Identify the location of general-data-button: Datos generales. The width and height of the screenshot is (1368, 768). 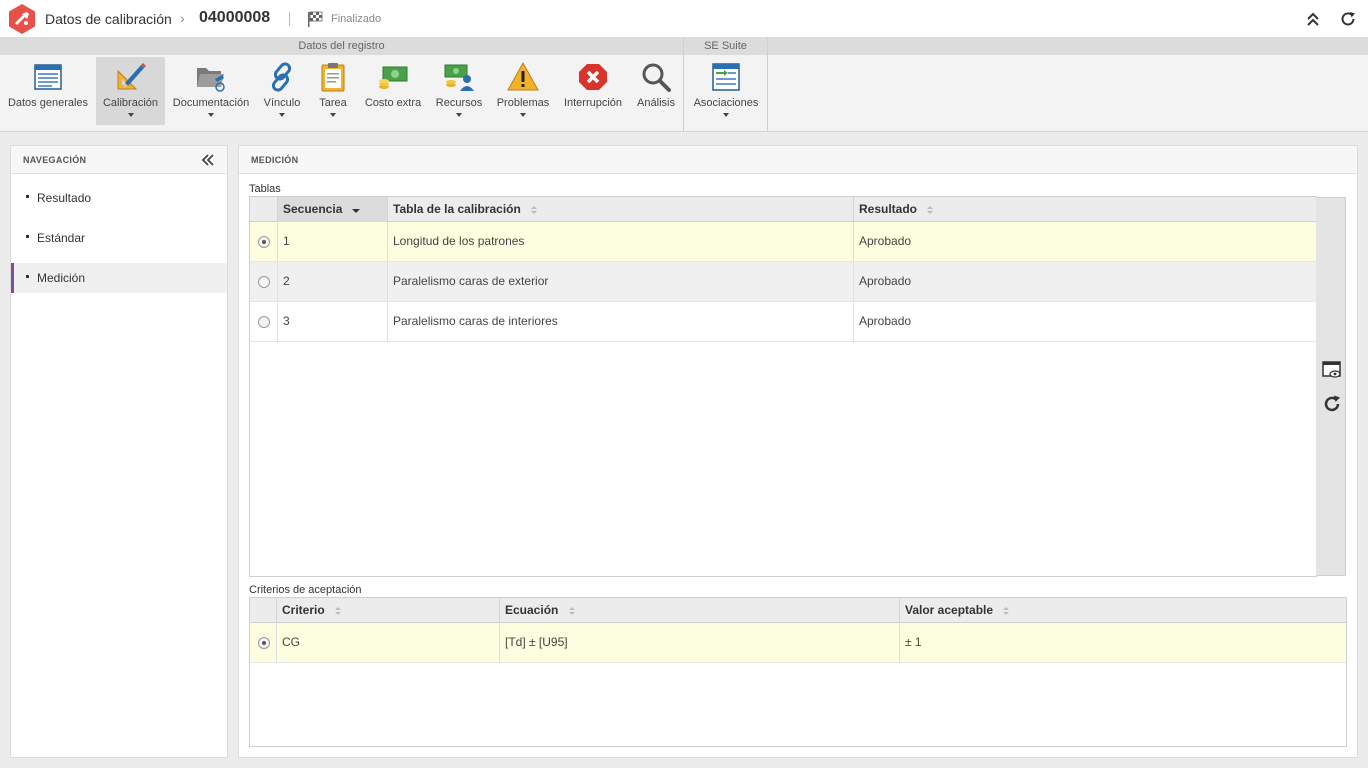
(48, 91).